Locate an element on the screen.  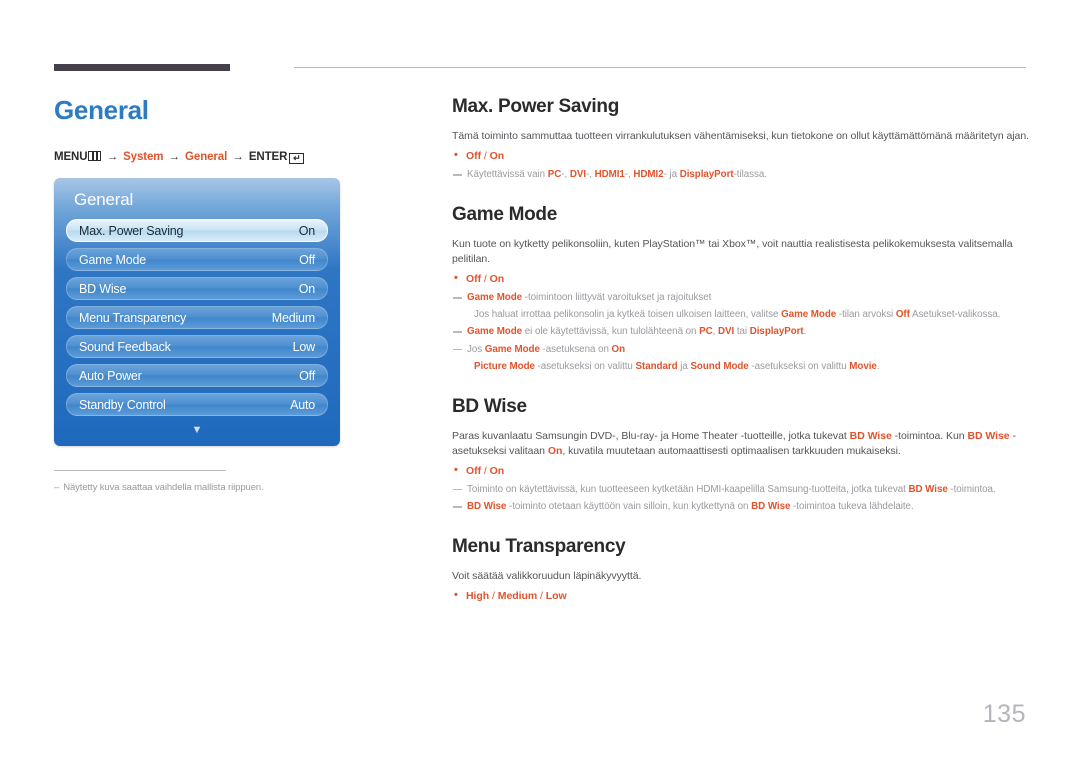
osd-row-label: Standby Control is located at coordinates (122, 404).